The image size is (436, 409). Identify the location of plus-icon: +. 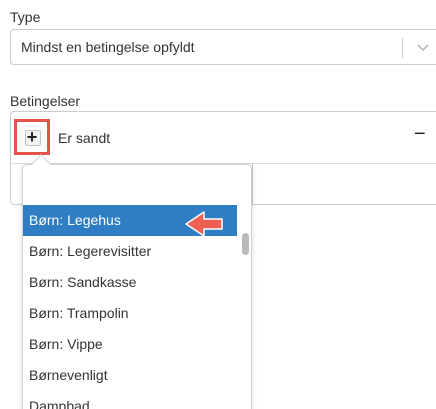
(32, 137).